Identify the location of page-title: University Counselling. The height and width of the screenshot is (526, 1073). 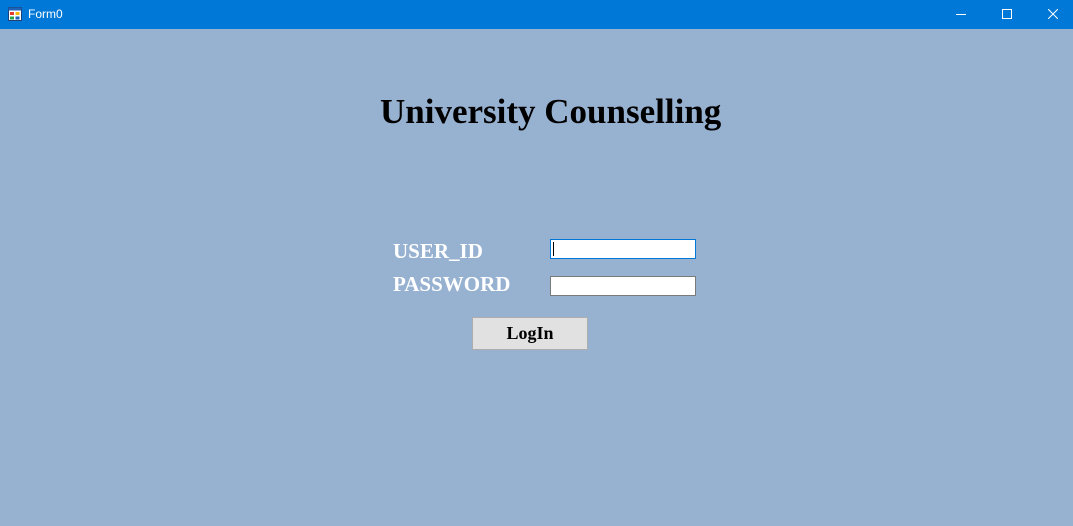
(551, 111).